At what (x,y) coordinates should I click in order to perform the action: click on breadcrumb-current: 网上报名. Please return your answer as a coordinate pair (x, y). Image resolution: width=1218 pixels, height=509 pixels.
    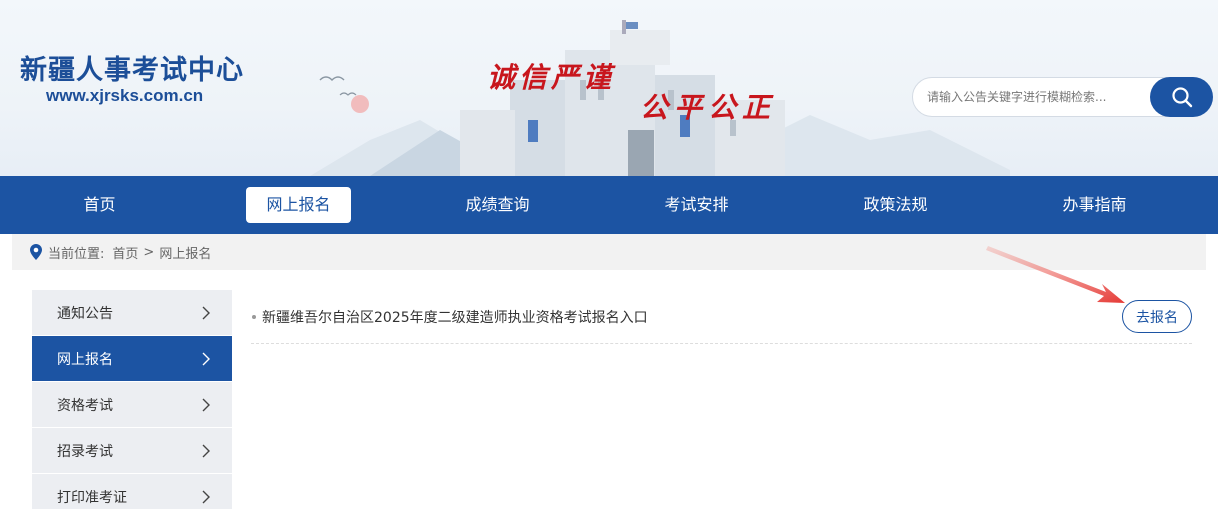
    Looking at the image, I should click on (185, 252).